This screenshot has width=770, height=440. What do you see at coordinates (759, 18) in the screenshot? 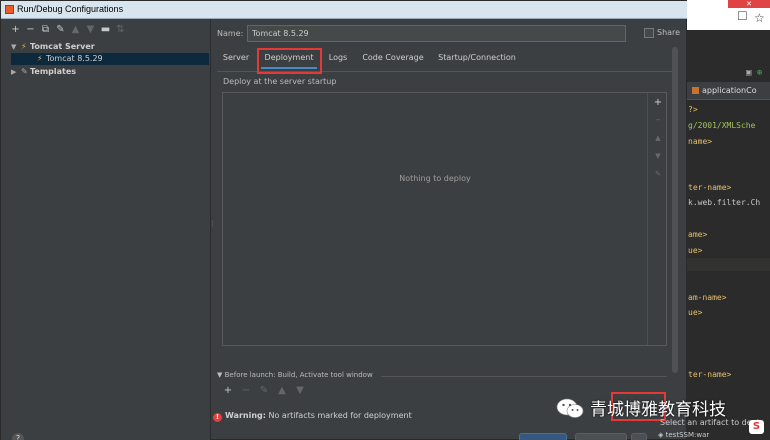
I see `bookmark-star-icon: ☆` at bounding box center [759, 18].